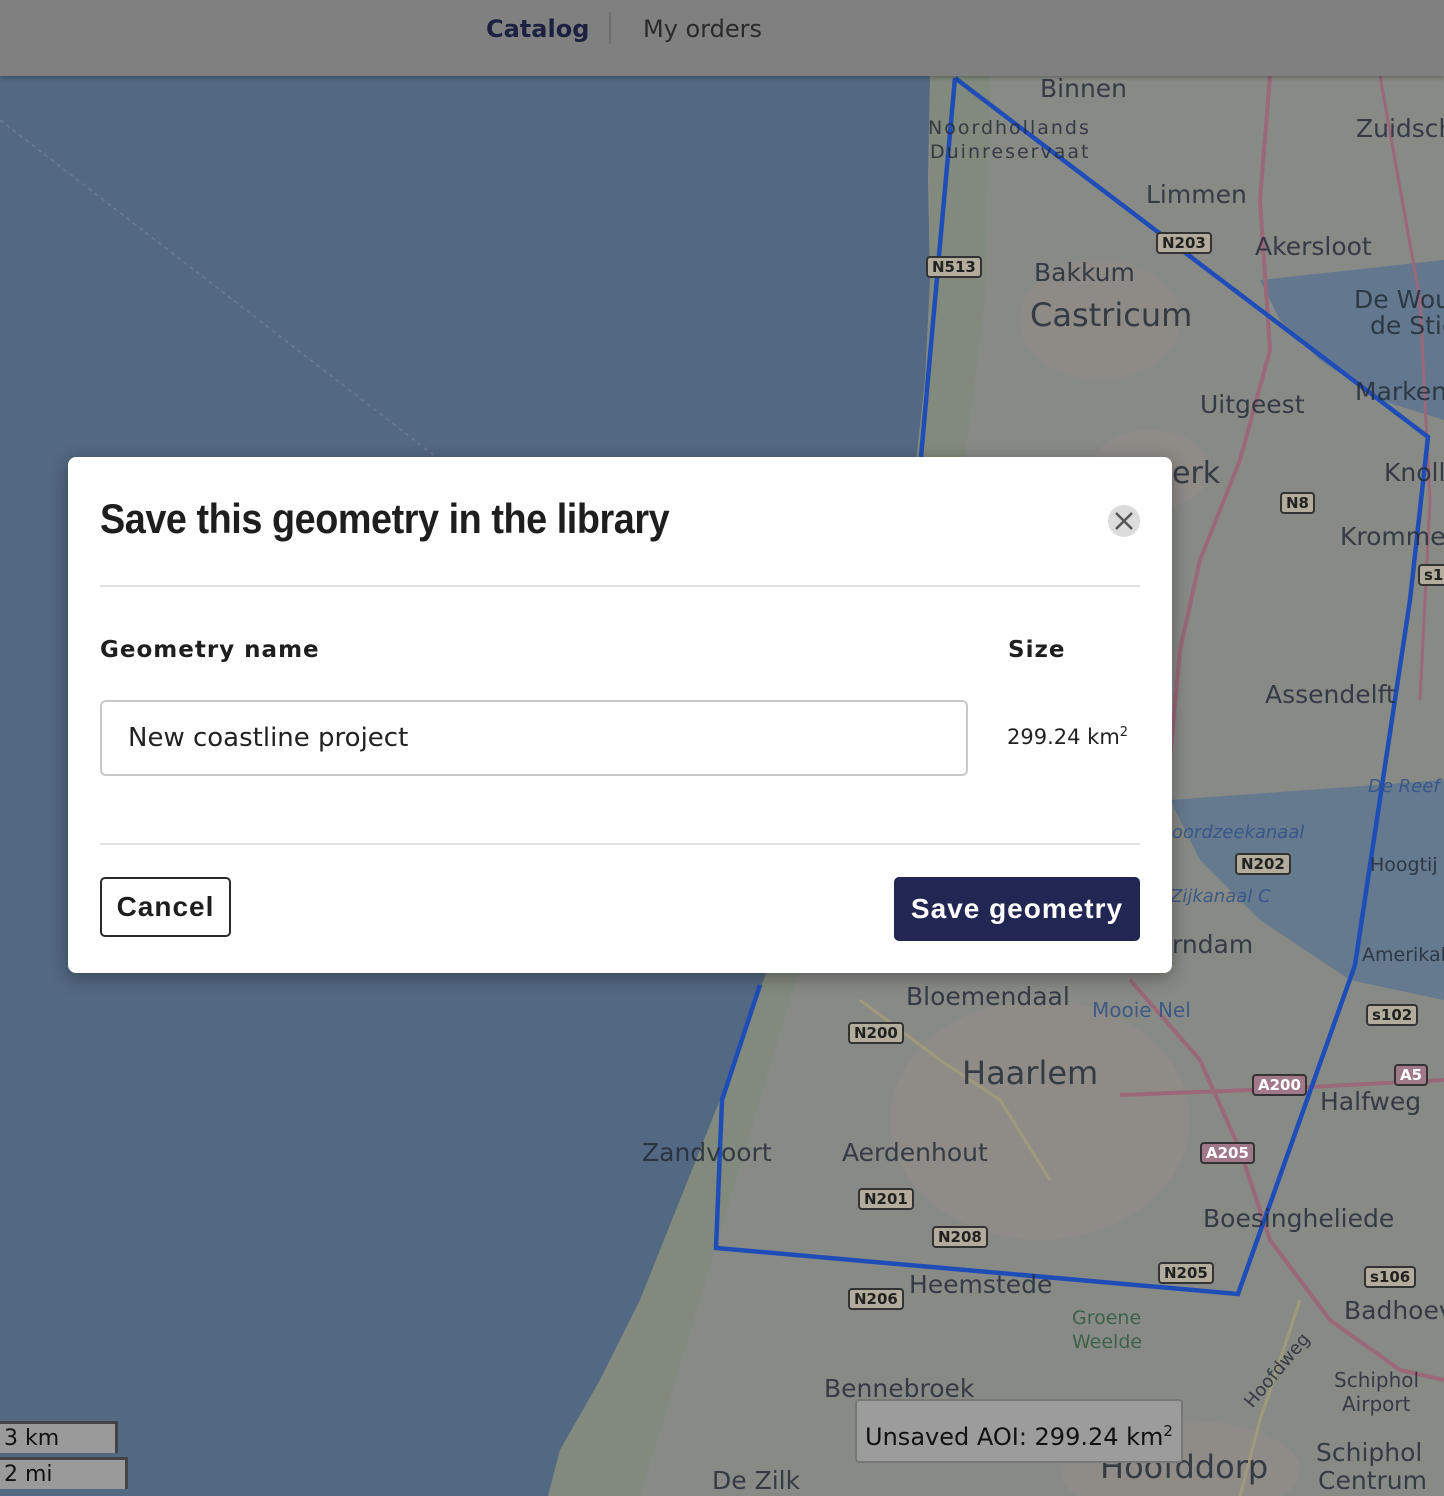 This screenshot has width=1444, height=1496. Describe the element at coordinates (1411, 1075) in the screenshot. I see `road-shield: A5` at that location.